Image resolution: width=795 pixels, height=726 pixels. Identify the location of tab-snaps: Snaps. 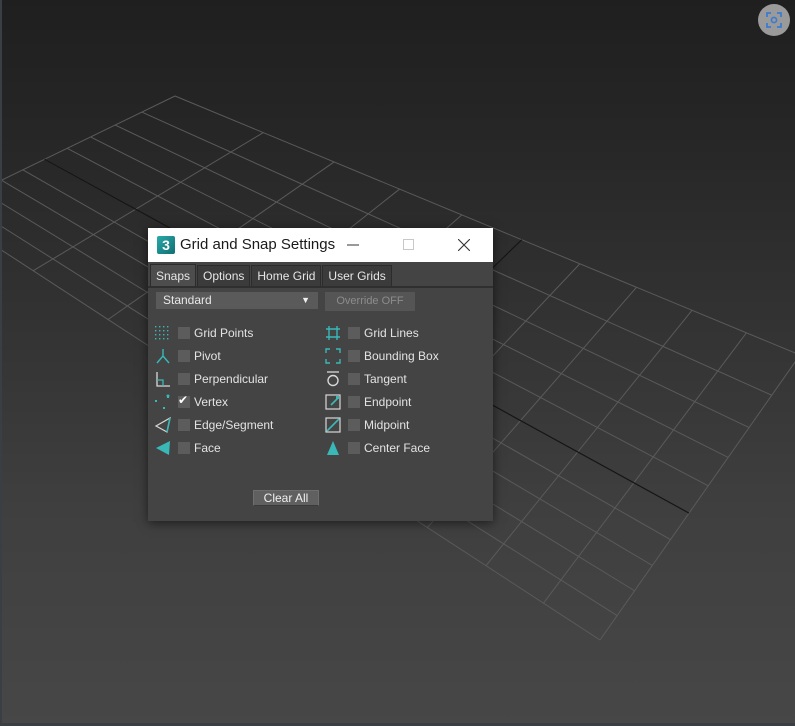
(173, 275).